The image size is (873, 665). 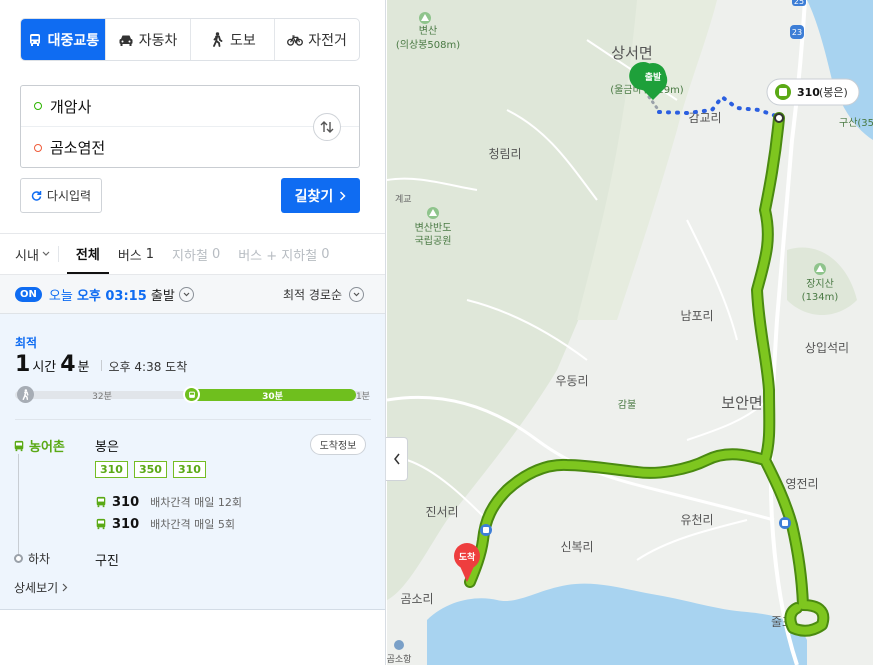 What do you see at coordinates (312, 294) in the screenshot?
I see `sort-label: 최적 경로순` at bounding box center [312, 294].